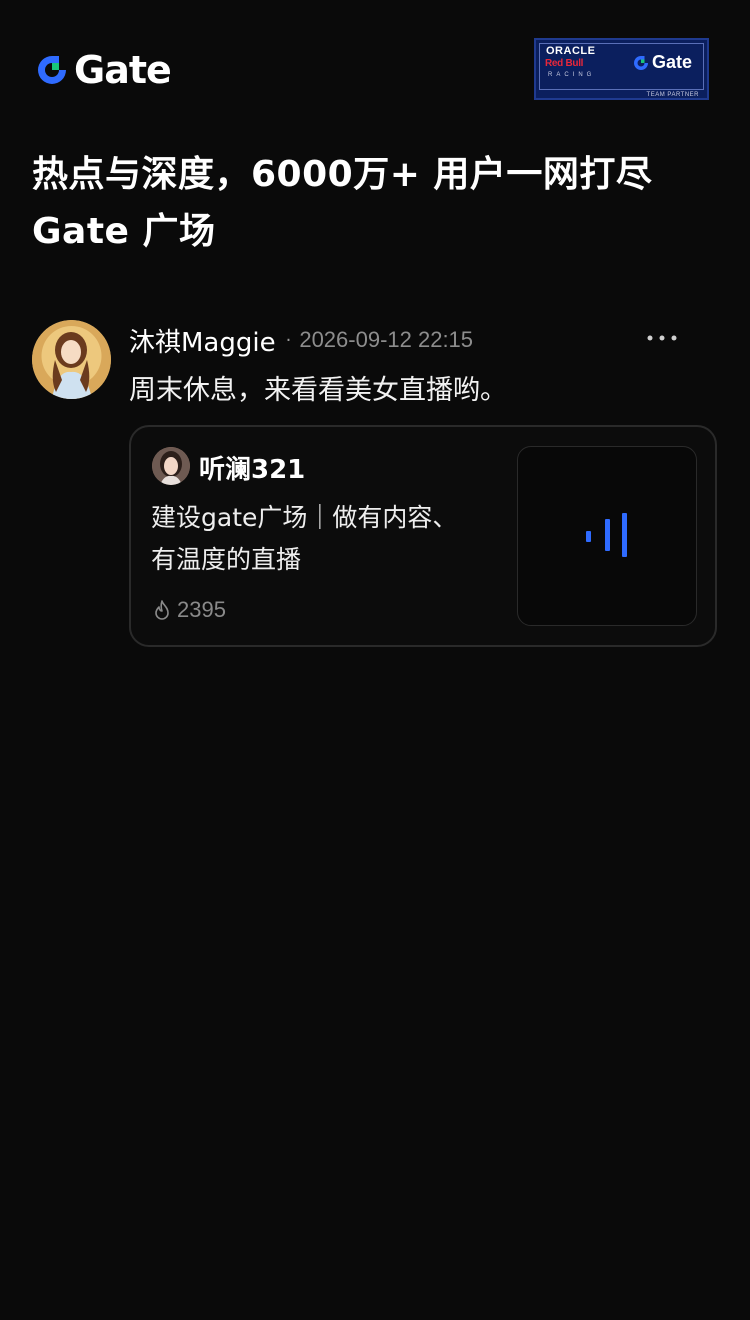 The height and width of the screenshot is (1320, 750). I want to click on gate-logo: Gate, so click(103, 70).